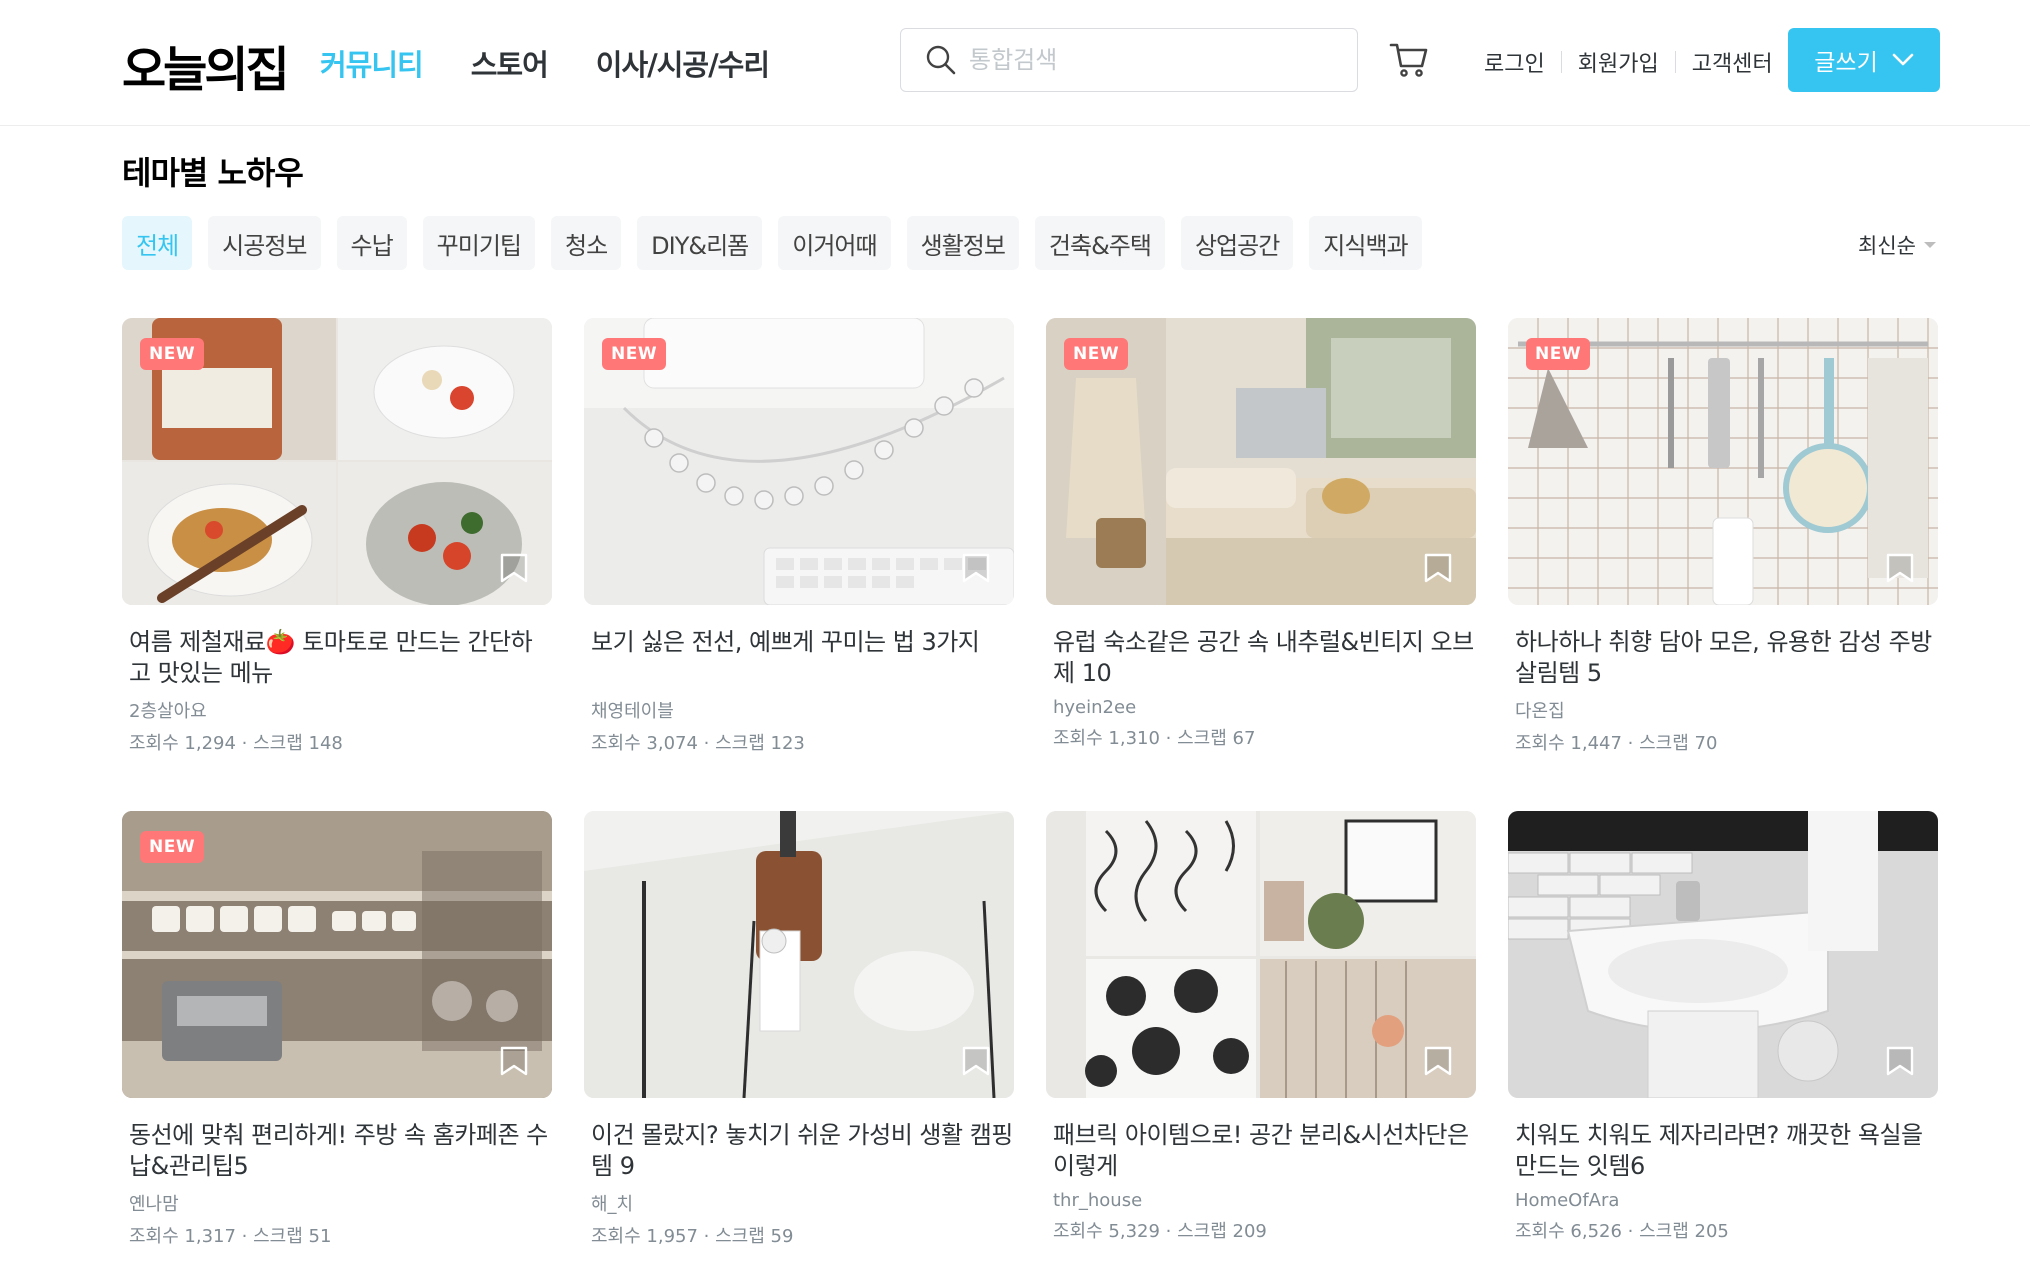  Describe the element at coordinates (337, 710) in the screenshot. I see `card-author: 2층살아요` at that location.